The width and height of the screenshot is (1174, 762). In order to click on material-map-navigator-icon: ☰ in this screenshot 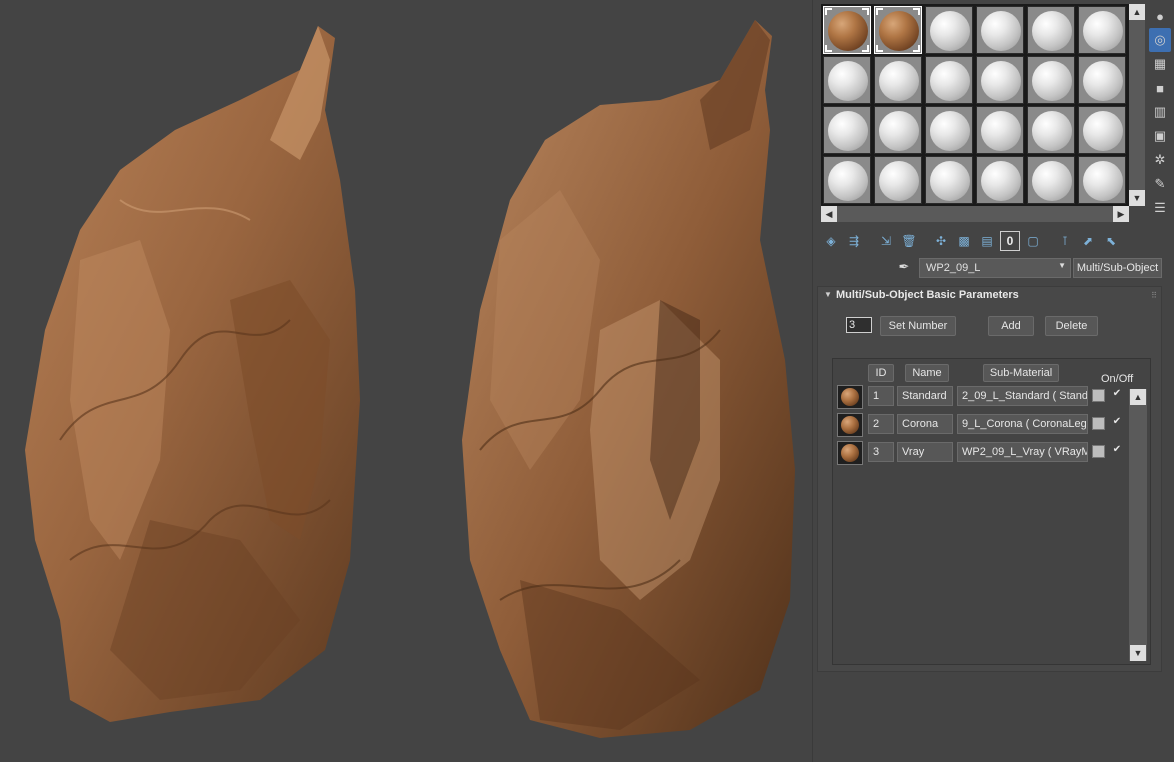, I will do `click(1160, 208)`.